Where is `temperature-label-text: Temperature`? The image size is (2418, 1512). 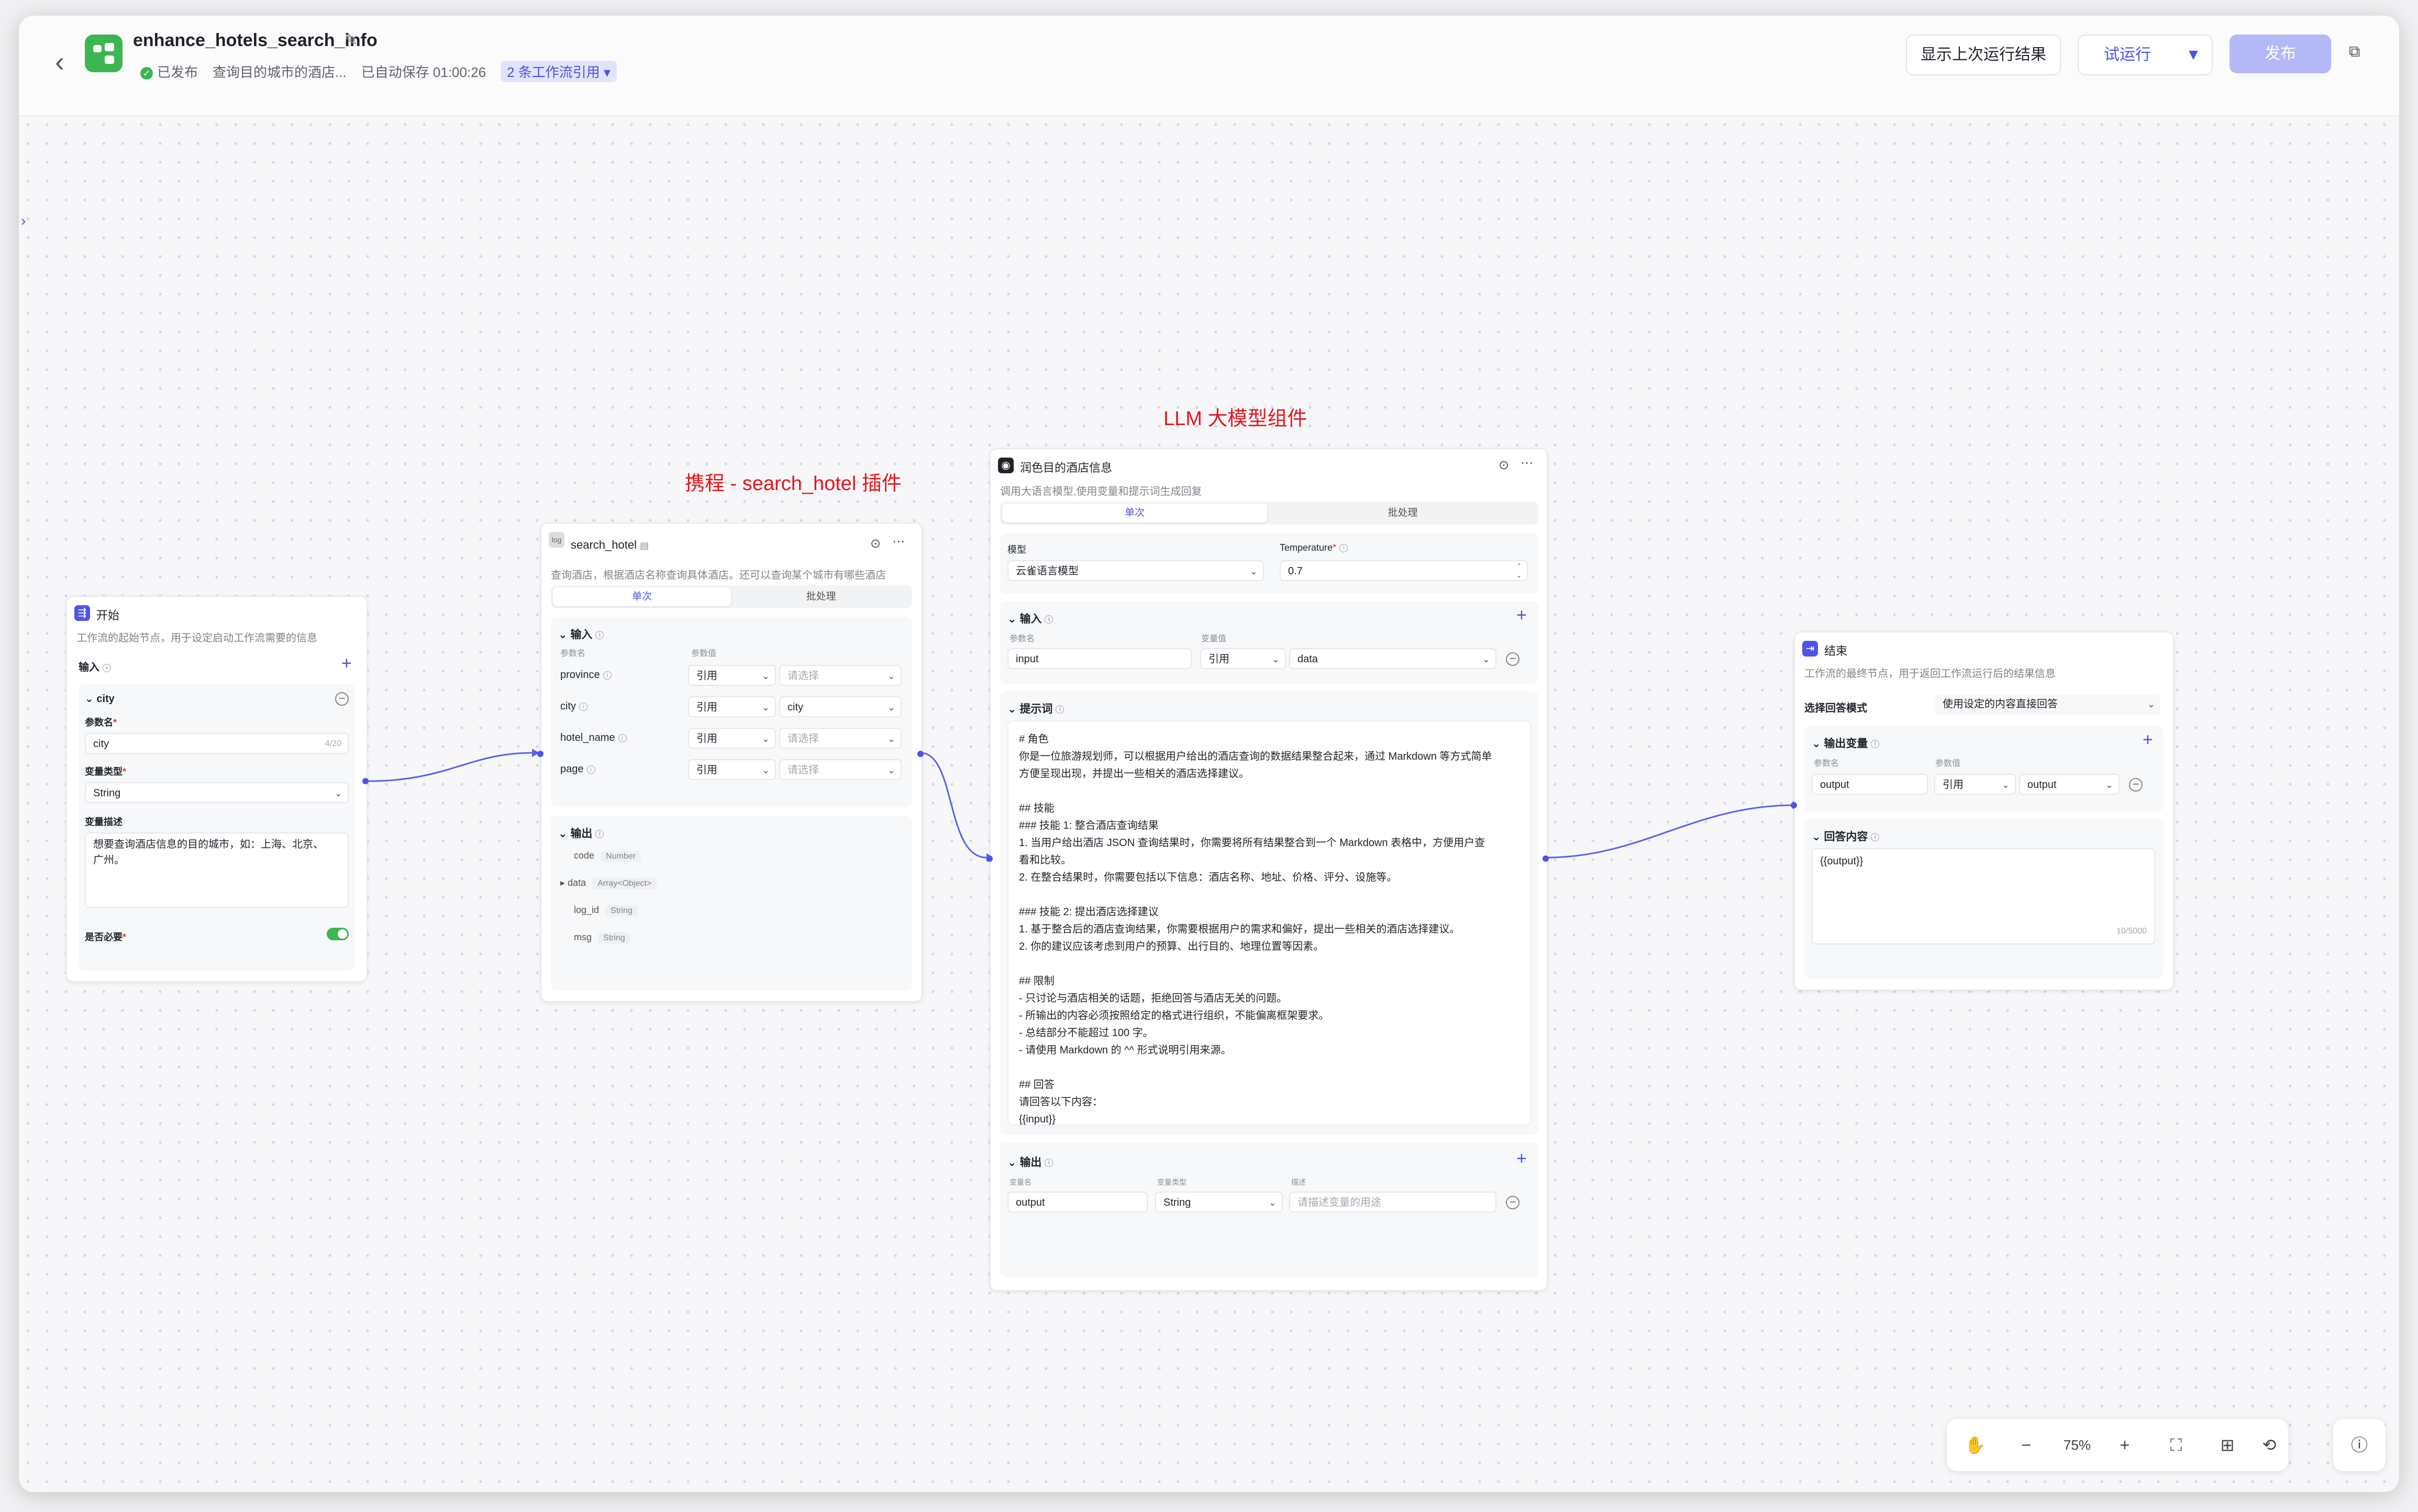 temperature-label-text: Temperature is located at coordinates (1306, 547).